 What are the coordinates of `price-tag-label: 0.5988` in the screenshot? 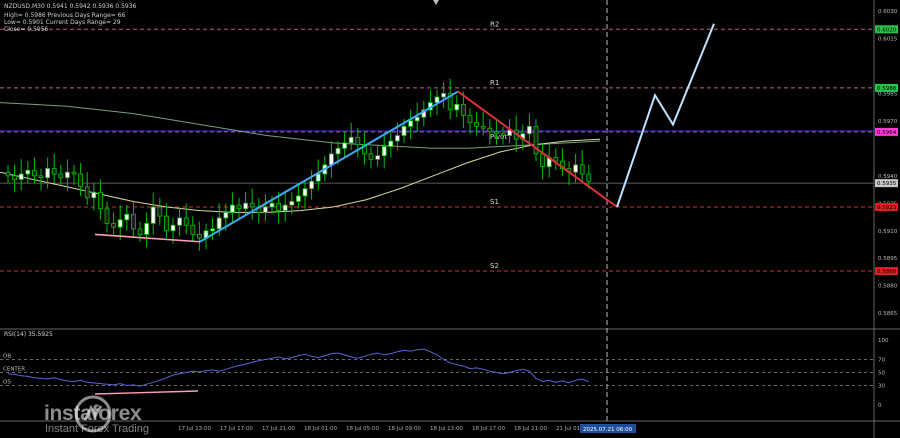 It's located at (887, 89).